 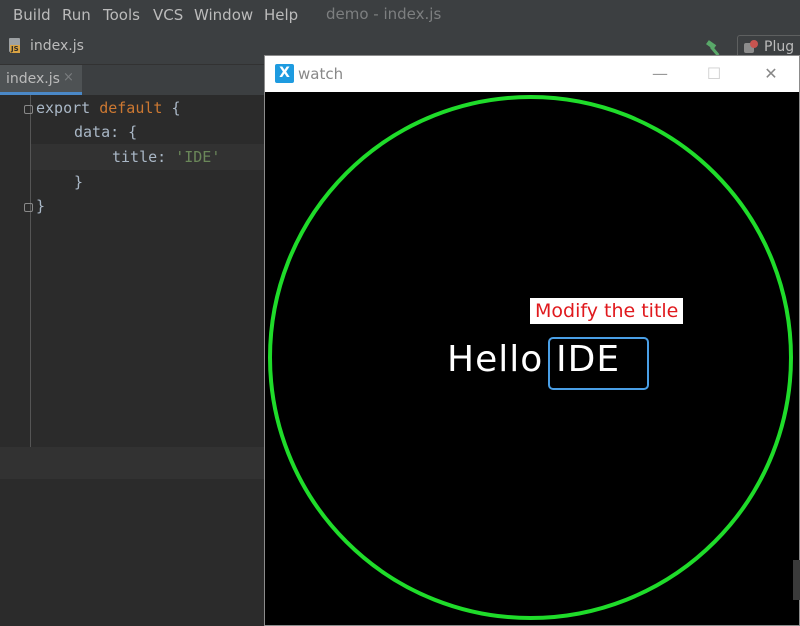 I want to click on watch-app-logo-icon: X, so click(x=284, y=73).